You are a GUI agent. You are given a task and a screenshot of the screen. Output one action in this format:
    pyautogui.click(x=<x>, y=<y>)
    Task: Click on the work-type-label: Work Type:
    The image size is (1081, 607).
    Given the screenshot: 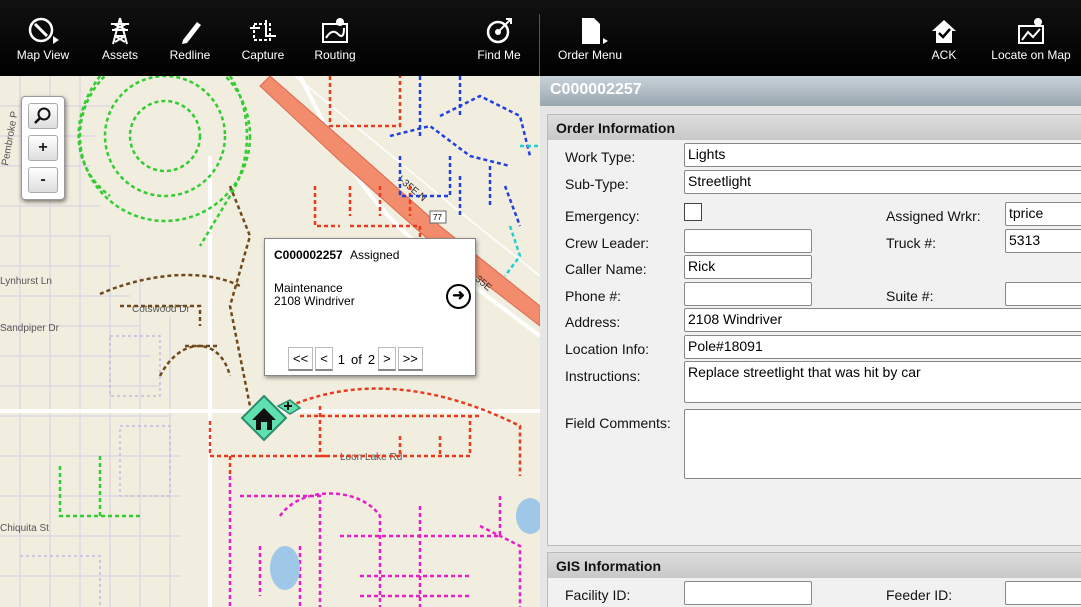 What is the action you would take?
    pyautogui.click(x=600, y=157)
    